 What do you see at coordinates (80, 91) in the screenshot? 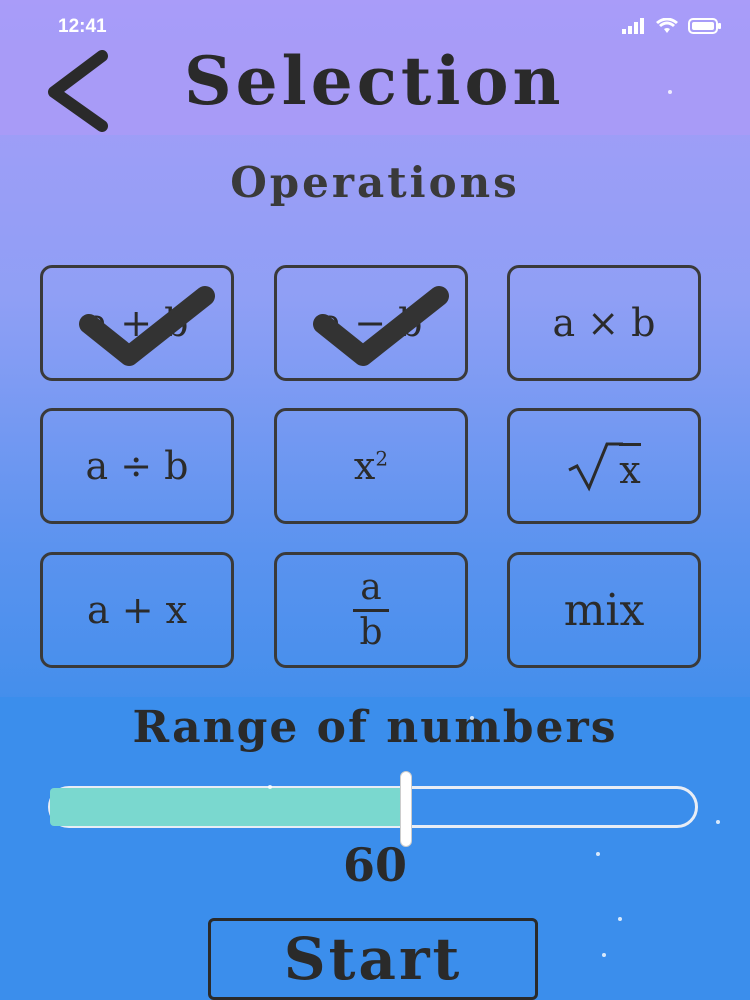
I see `back-chevron-icon` at bounding box center [80, 91].